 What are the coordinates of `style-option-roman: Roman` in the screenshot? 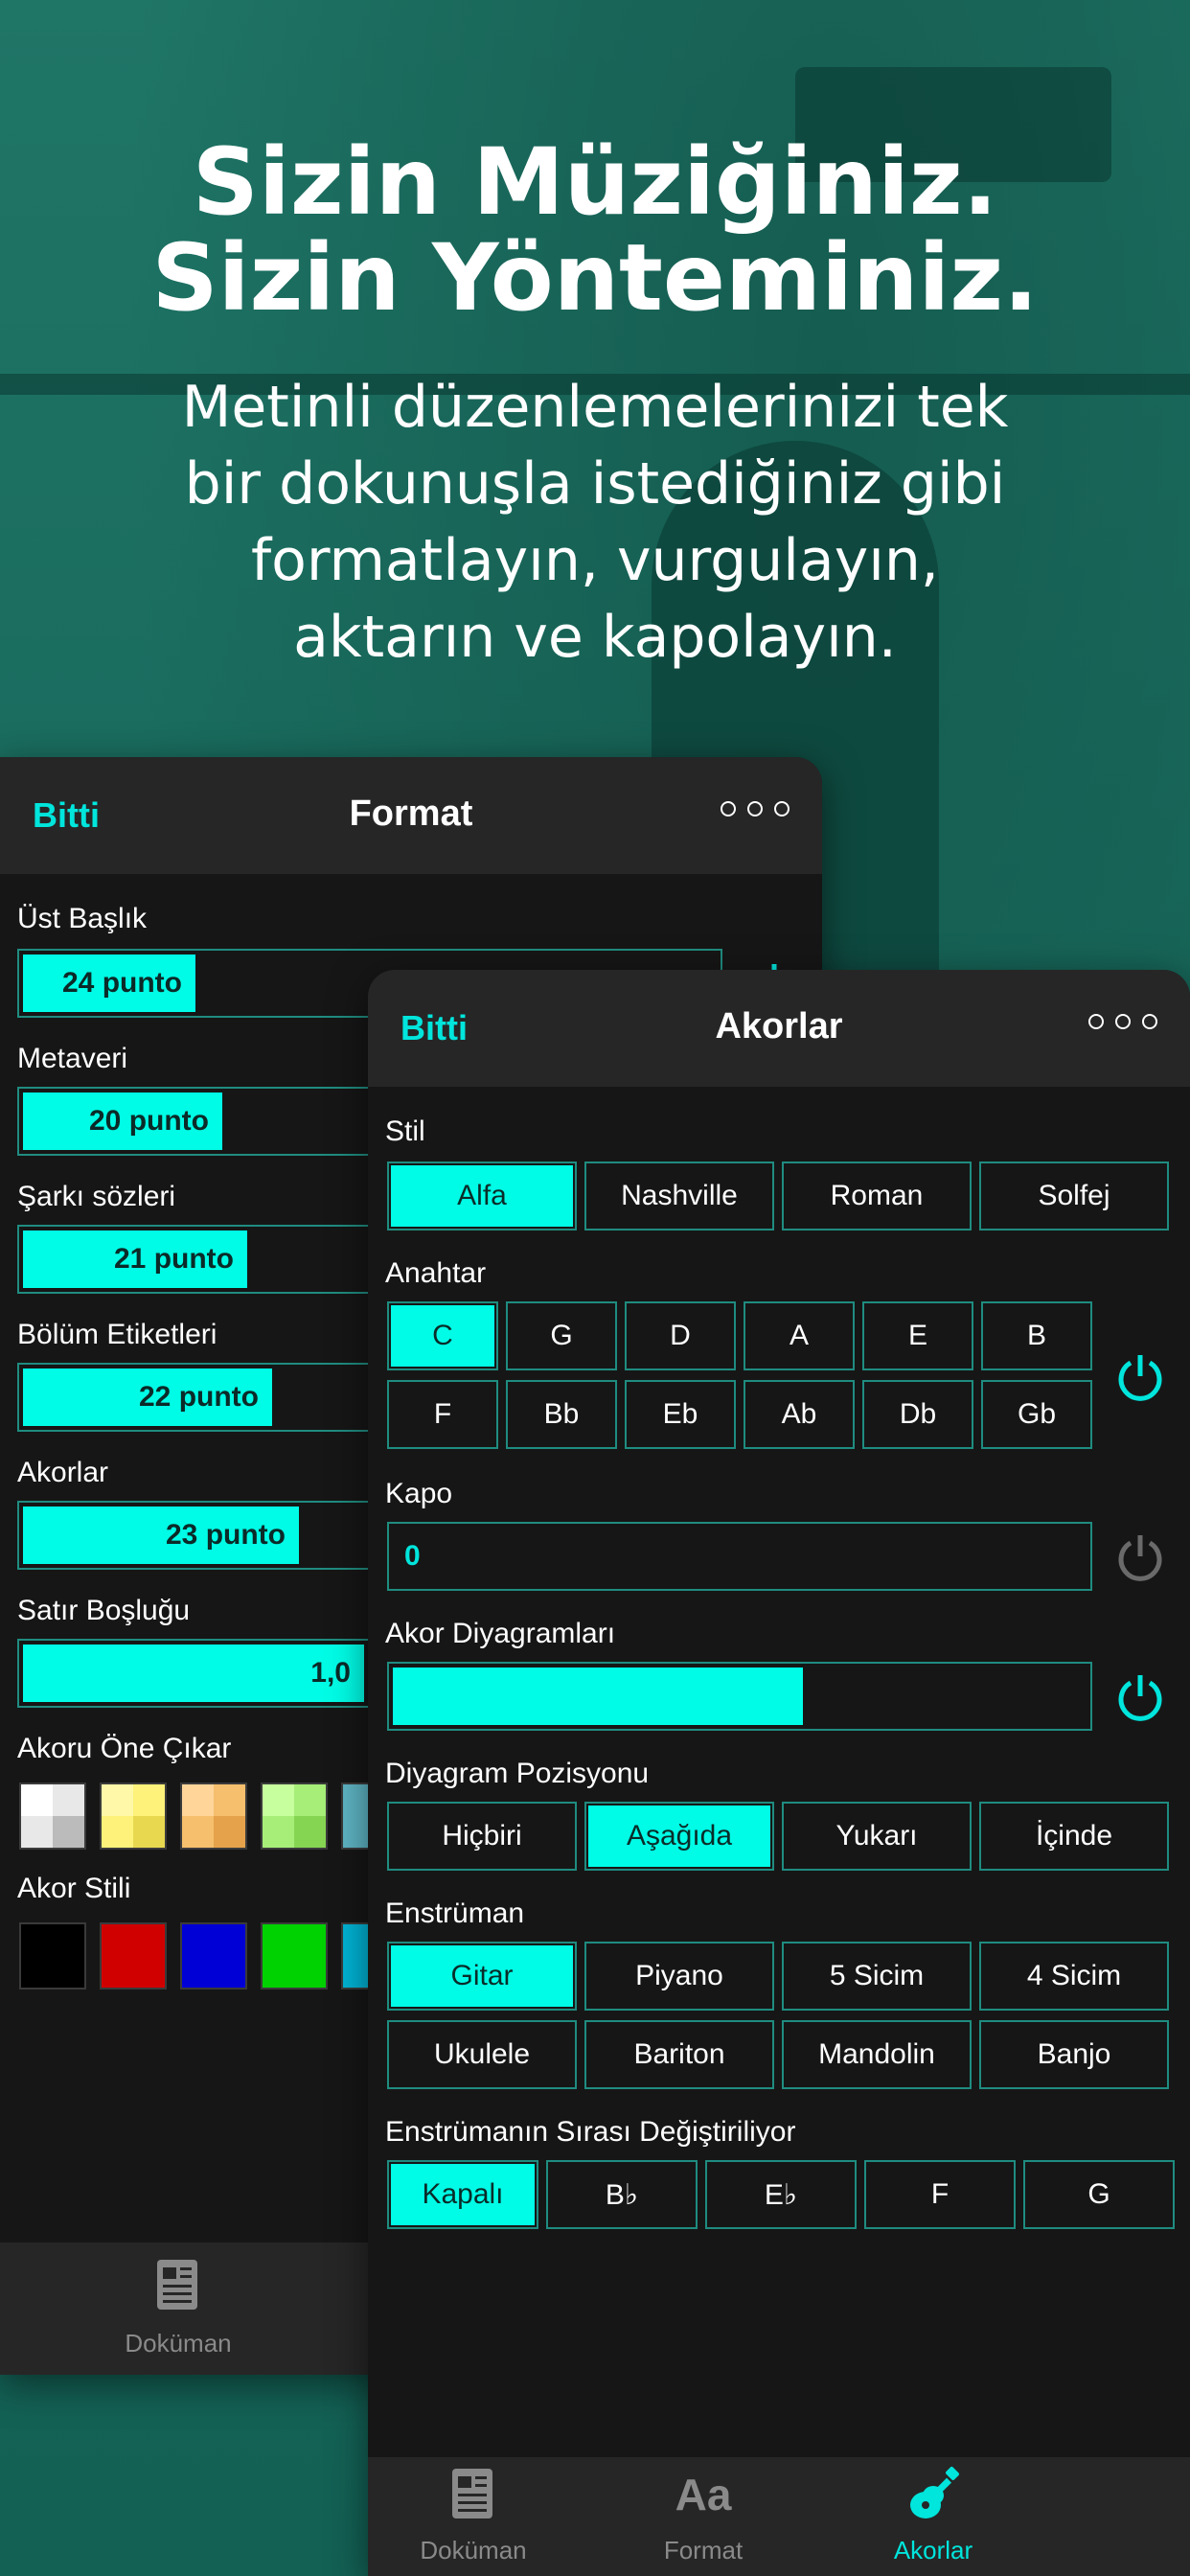 It's located at (877, 1196).